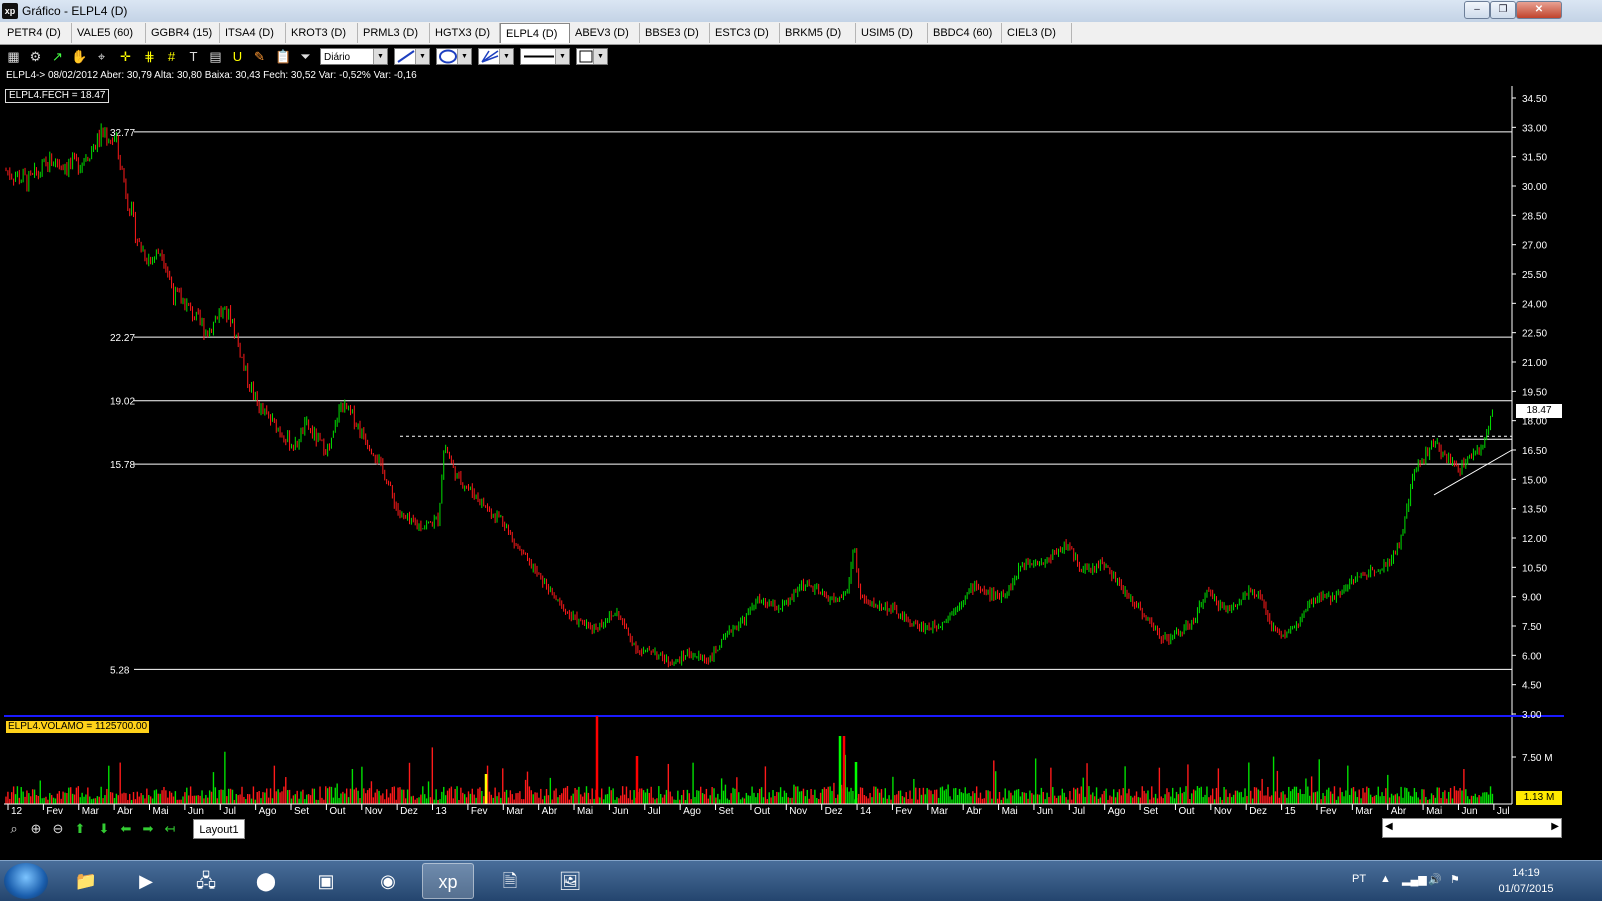 The width and height of the screenshot is (1602, 901). What do you see at coordinates (337, 57) in the screenshot?
I see `period-select-value: Diário` at bounding box center [337, 57].